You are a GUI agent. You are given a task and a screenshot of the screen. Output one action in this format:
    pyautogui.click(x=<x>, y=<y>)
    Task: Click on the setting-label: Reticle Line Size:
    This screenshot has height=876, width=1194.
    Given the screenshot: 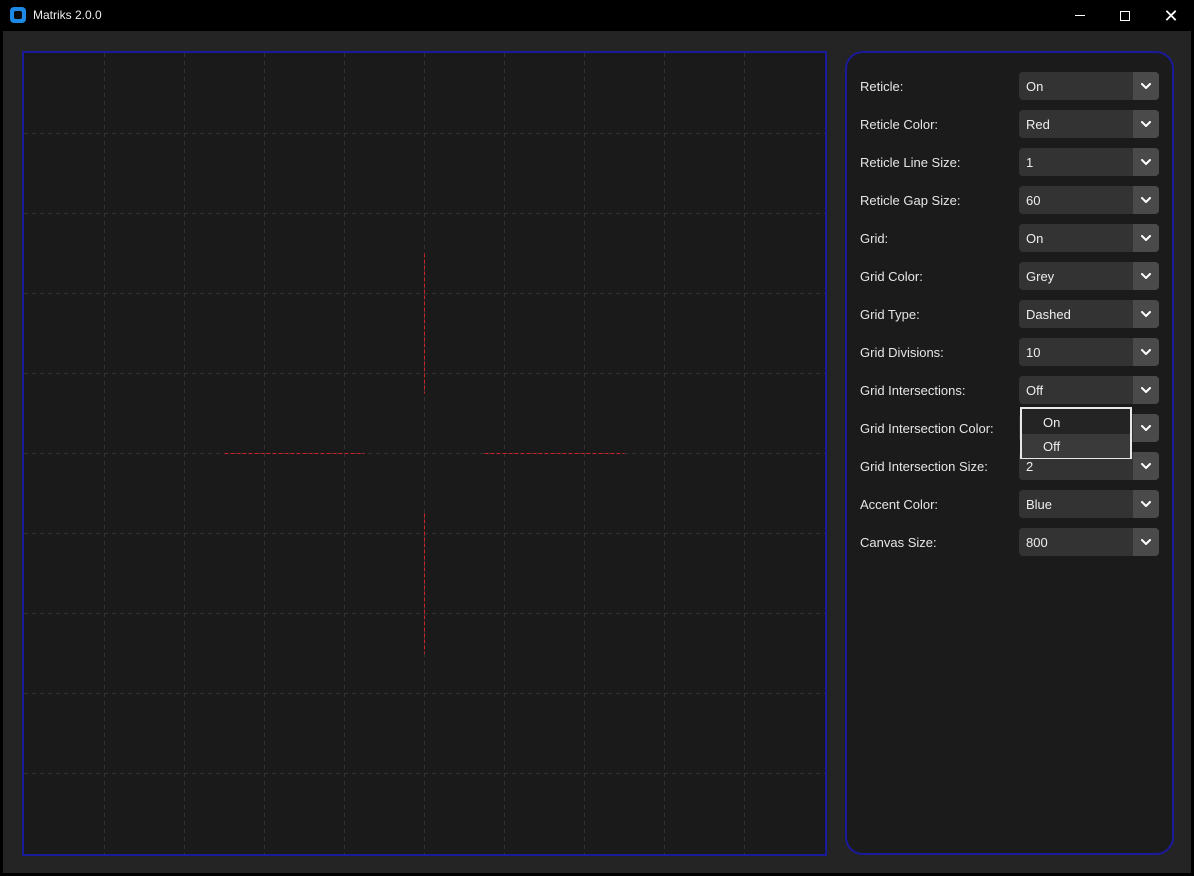 What is the action you would take?
    pyautogui.click(x=910, y=162)
    